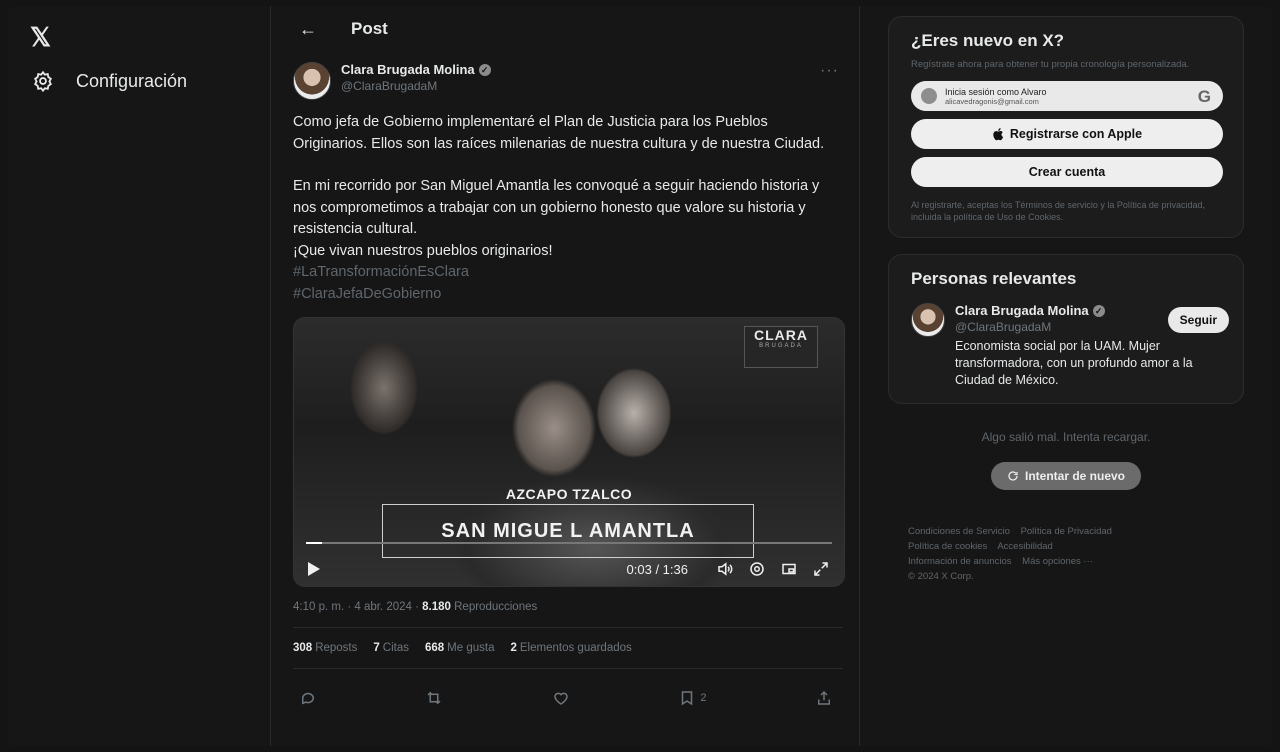 The height and width of the screenshot is (752, 1280). I want to click on stat-label: Me gusta, so click(471, 648).